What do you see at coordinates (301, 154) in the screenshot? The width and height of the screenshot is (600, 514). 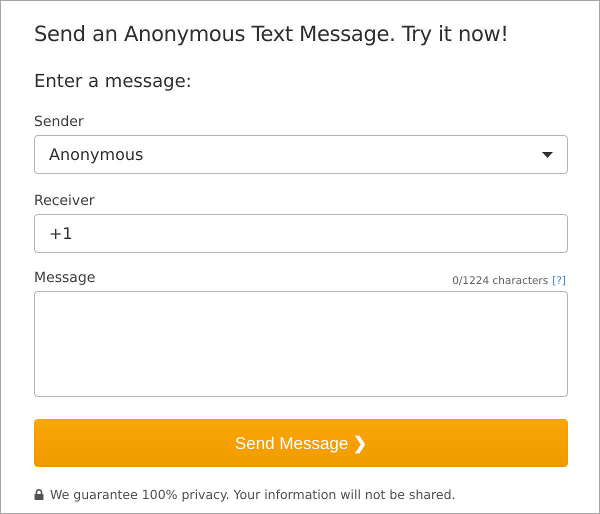 I see `sender-select: Anonymous` at bounding box center [301, 154].